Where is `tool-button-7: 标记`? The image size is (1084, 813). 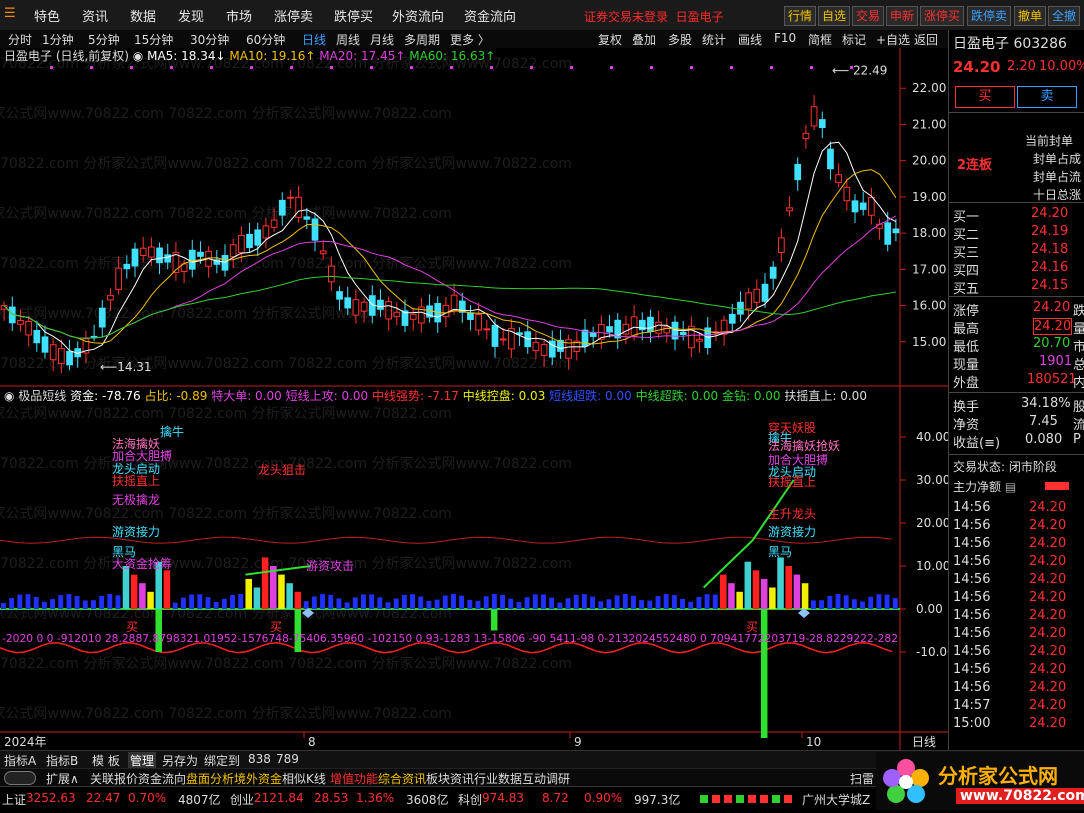 tool-button-7: 标记 is located at coordinates (854, 39).